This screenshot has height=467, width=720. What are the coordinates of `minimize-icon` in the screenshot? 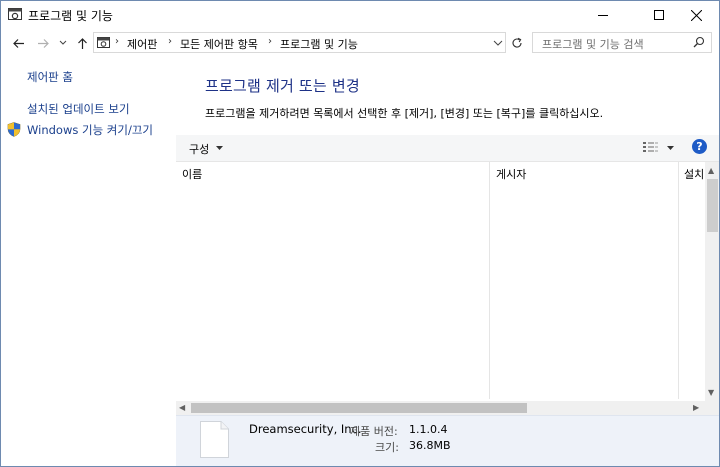 It's located at (603, 15).